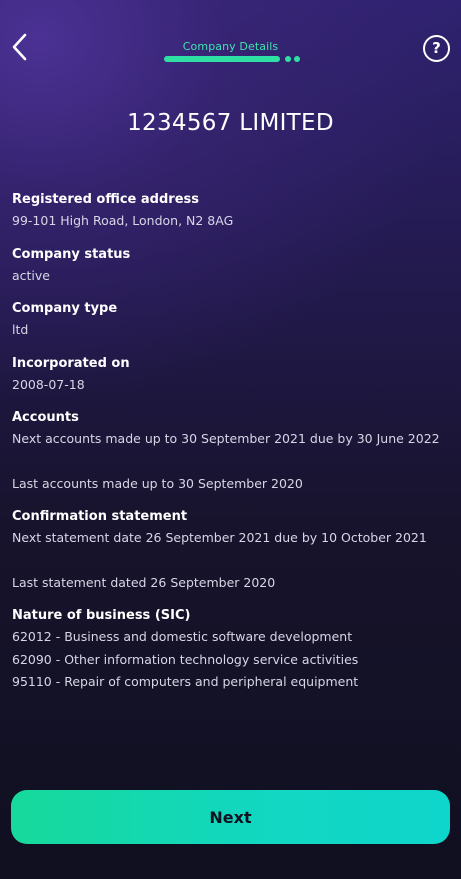 The image size is (461, 879). I want to click on help-button: ?, so click(436, 48).